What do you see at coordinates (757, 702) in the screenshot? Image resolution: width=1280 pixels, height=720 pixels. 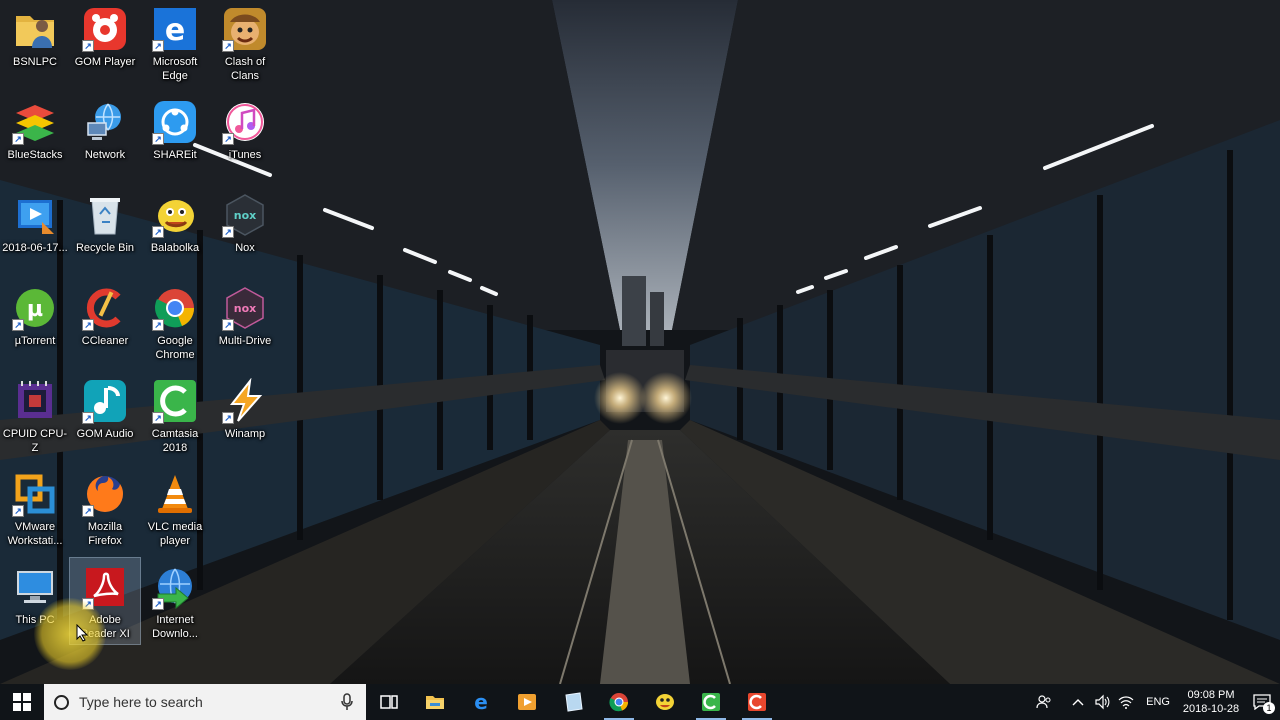 I see `taskbar-camtasia-recorder` at bounding box center [757, 702].